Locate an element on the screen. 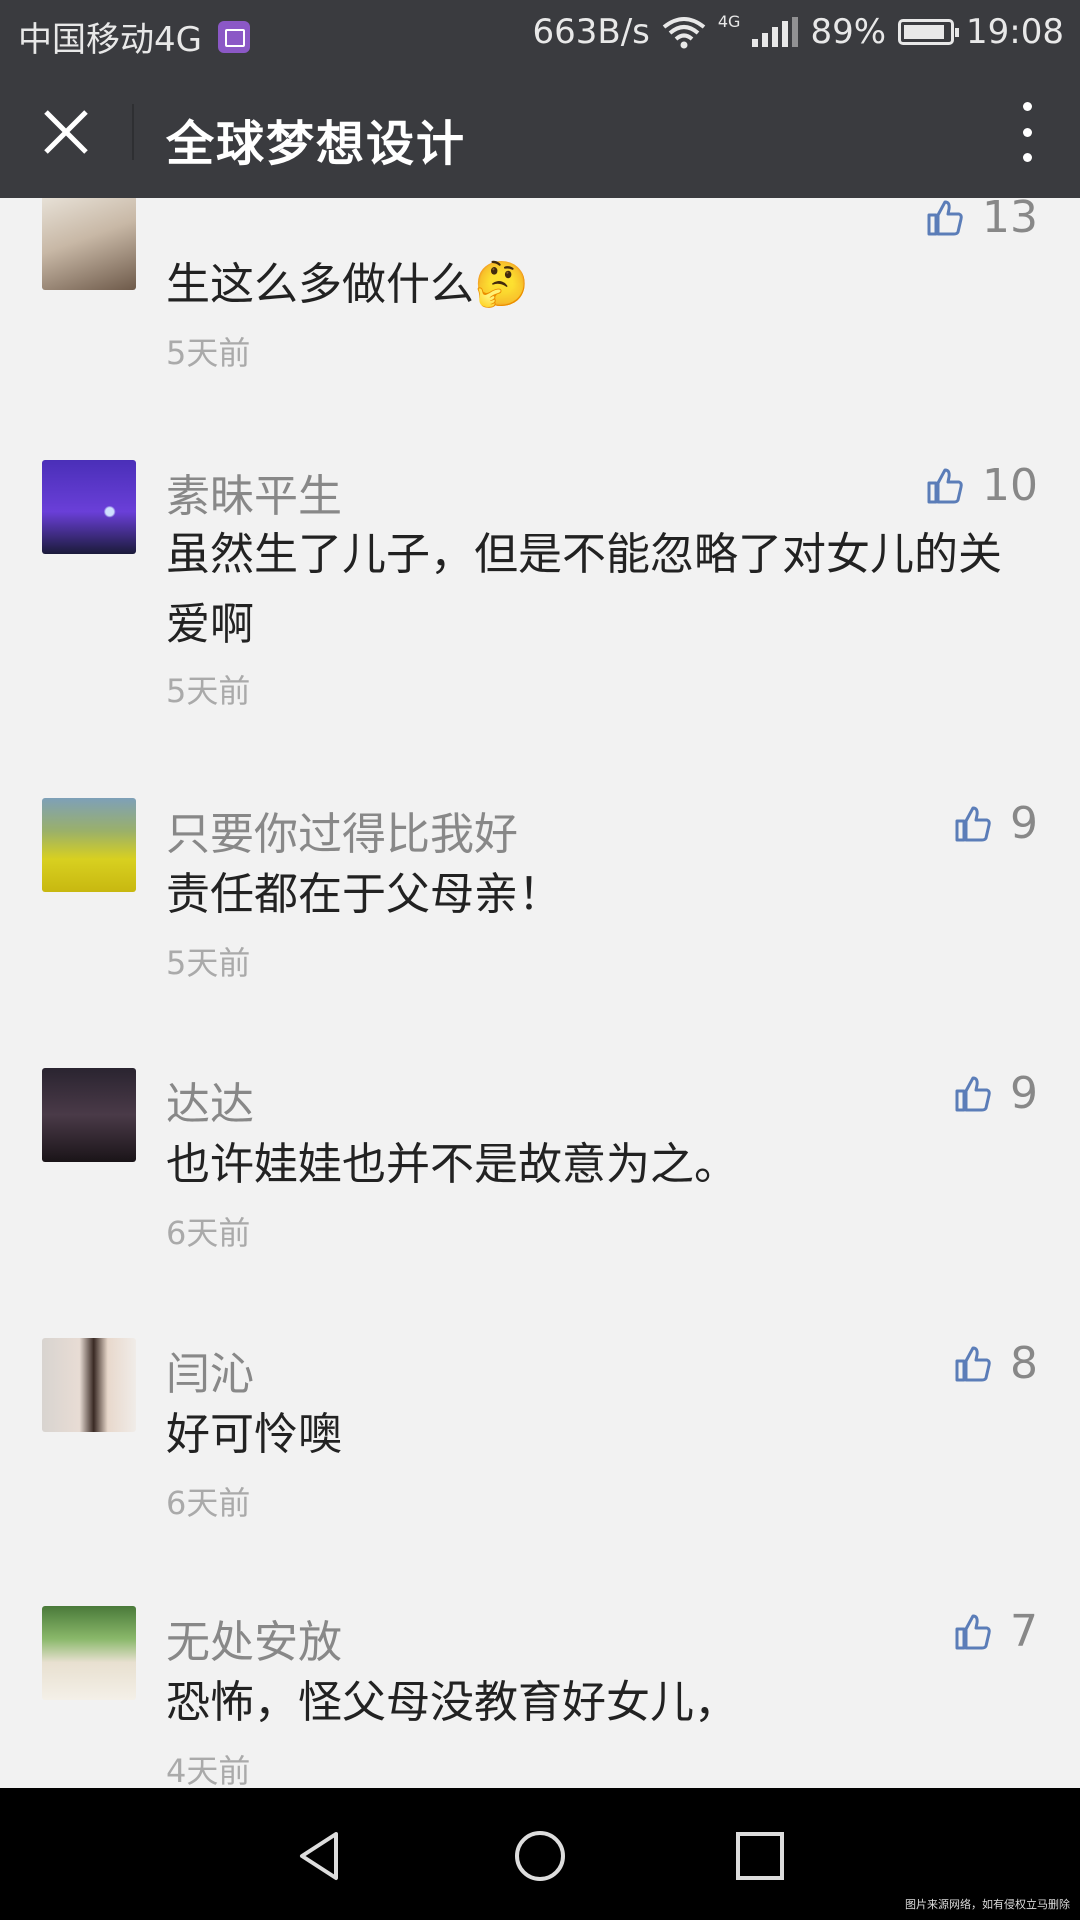 This screenshot has height=1920, width=1080. commenter-name: 只要你过得比我好 is located at coordinates (342, 830).